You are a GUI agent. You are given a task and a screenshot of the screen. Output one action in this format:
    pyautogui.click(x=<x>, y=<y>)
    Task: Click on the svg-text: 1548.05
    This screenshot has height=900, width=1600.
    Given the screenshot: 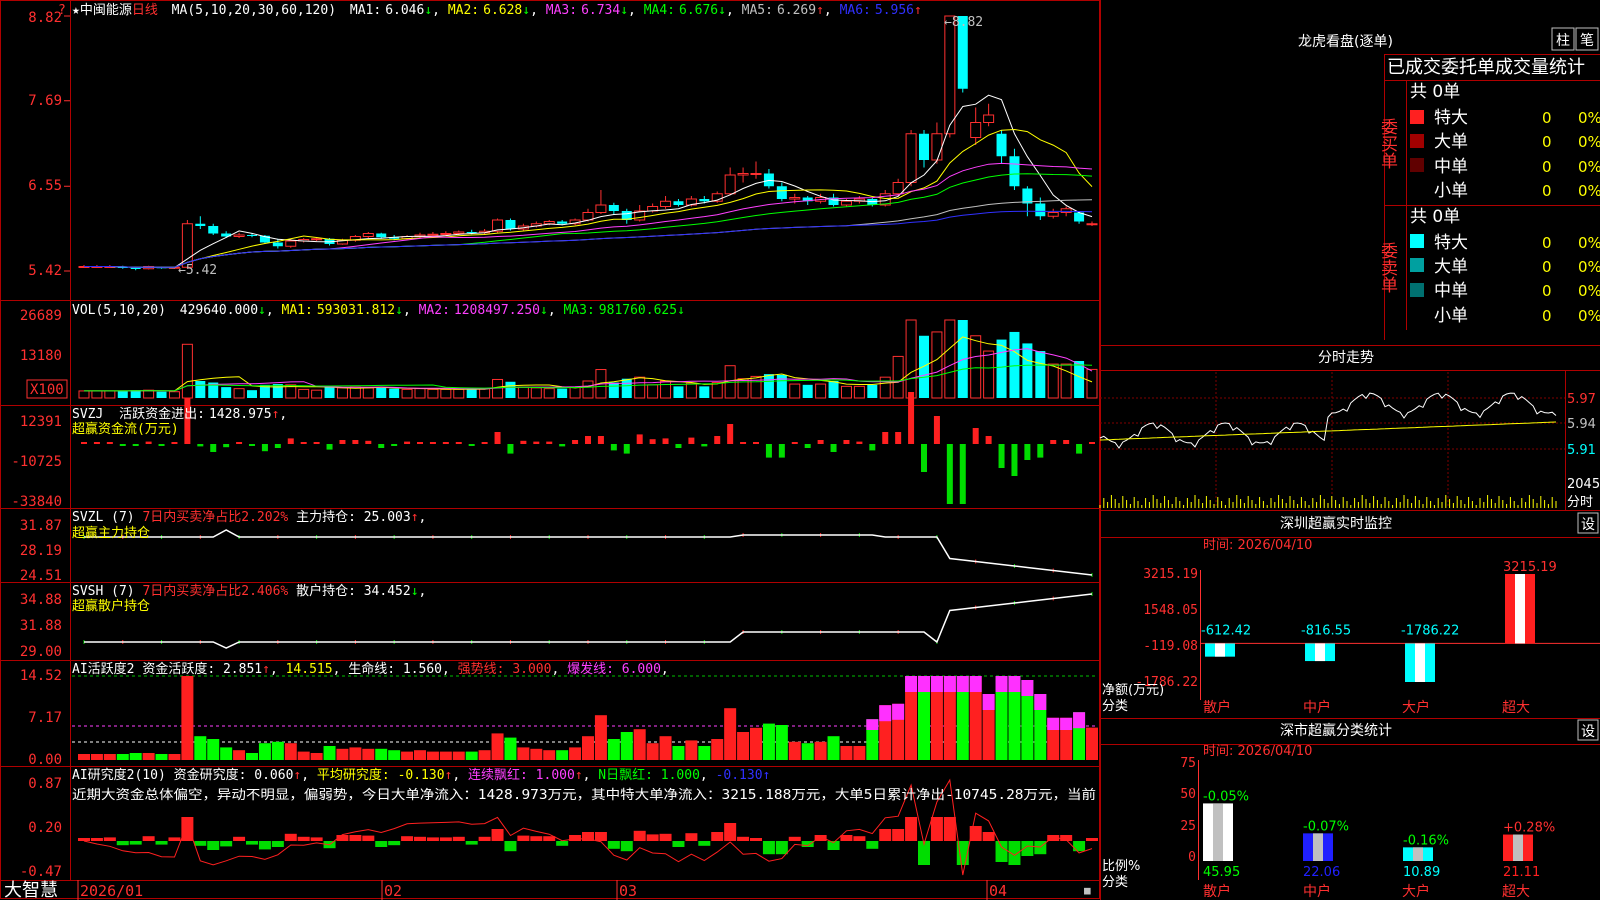 What is the action you would take?
    pyautogui.click(x=1170, y=610)
    